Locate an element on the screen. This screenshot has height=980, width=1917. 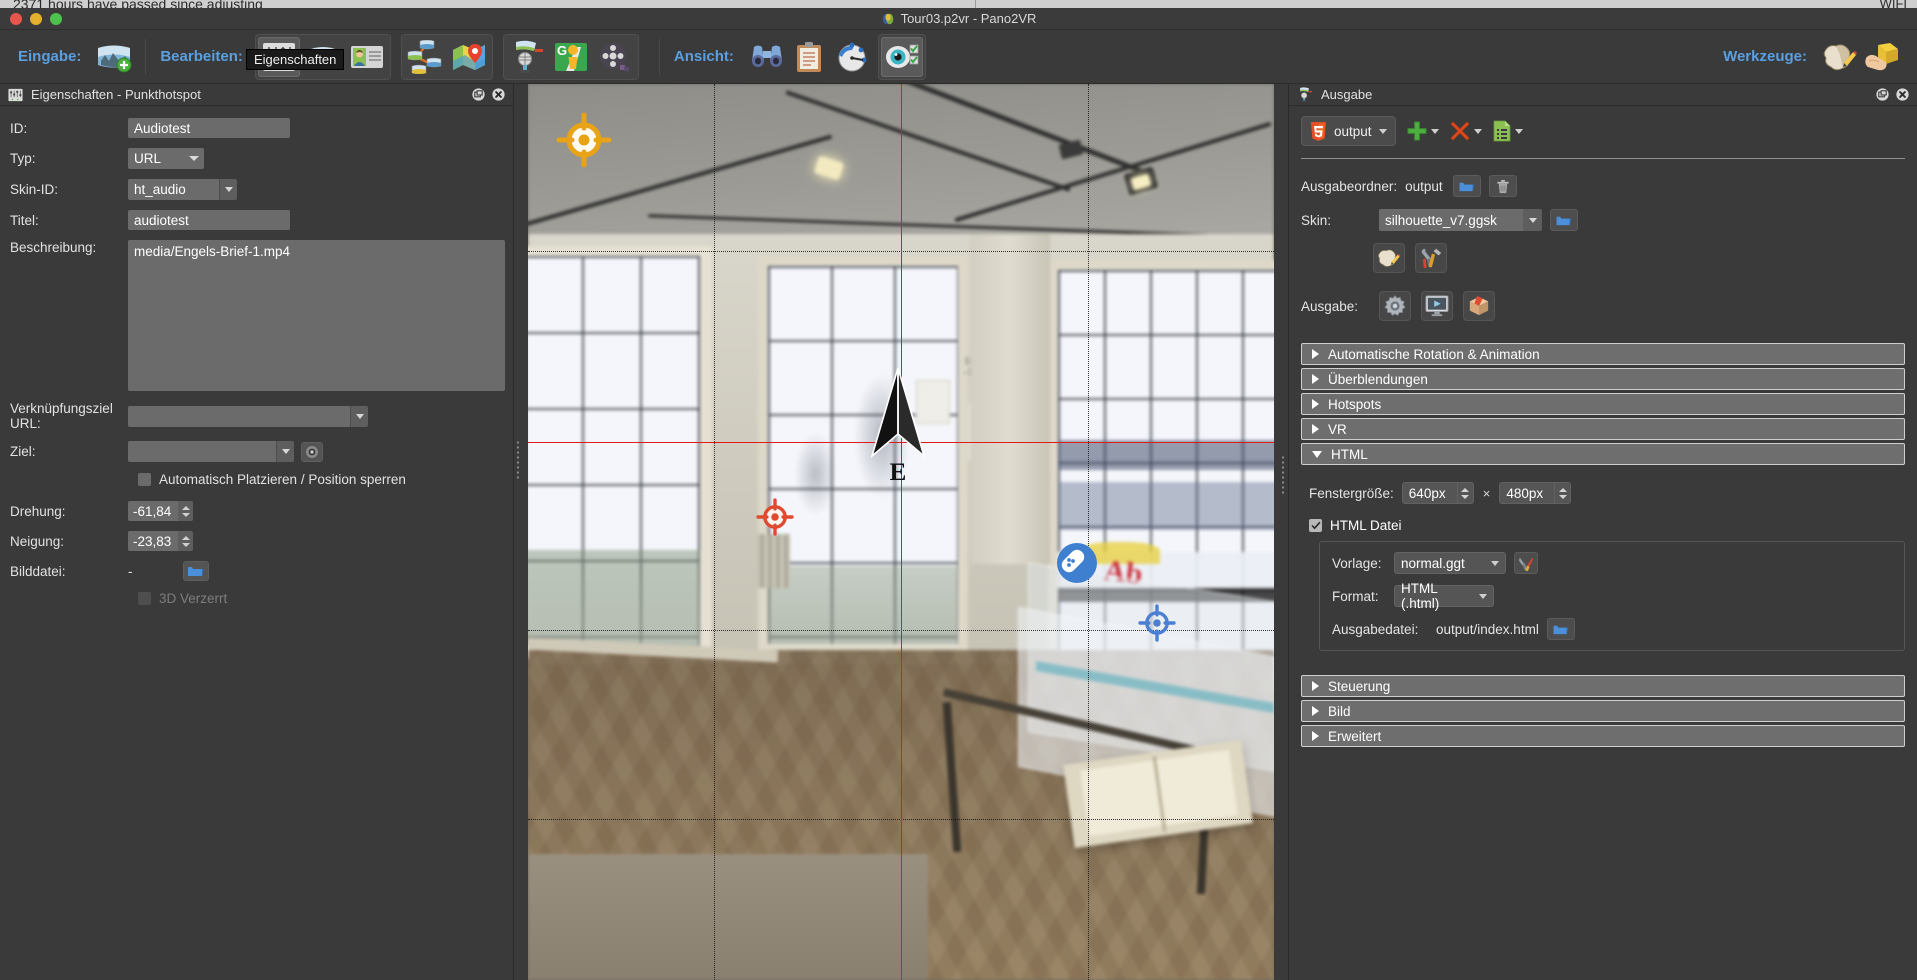
ziel-combo is located at coordinates (211, 451).